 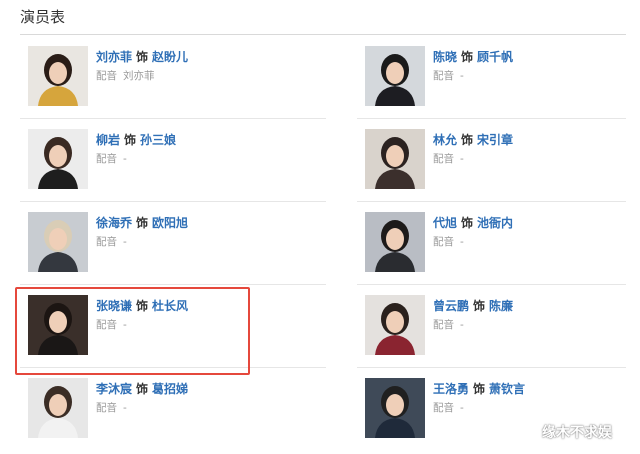 I want to click on cast-card: 曾云鹏饰陈廉 配音 -, so click(x=498, y=326).